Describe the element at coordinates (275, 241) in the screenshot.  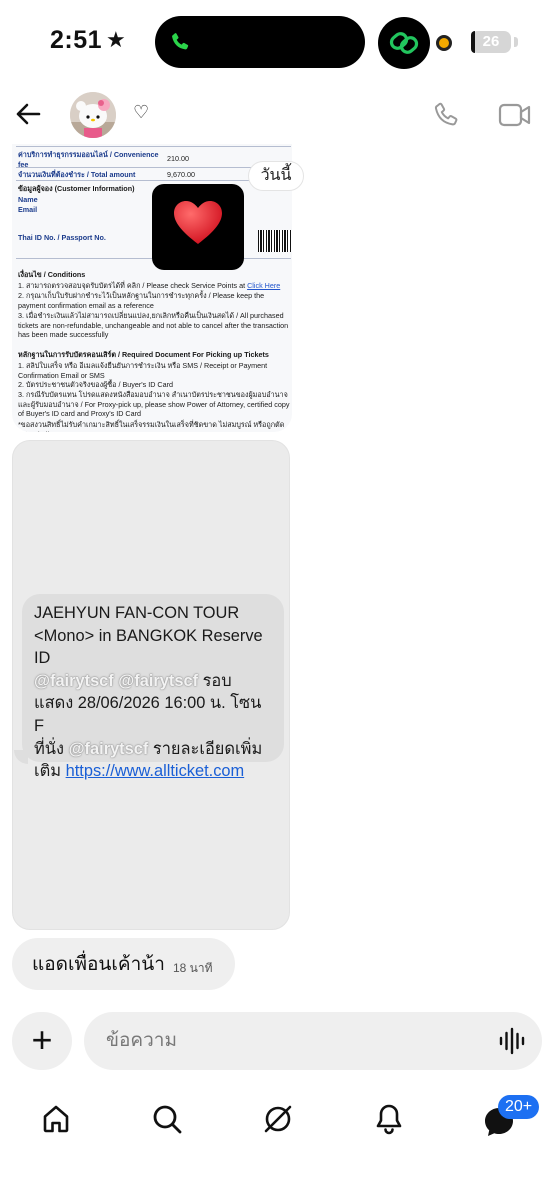
I see `barcode` at that location.